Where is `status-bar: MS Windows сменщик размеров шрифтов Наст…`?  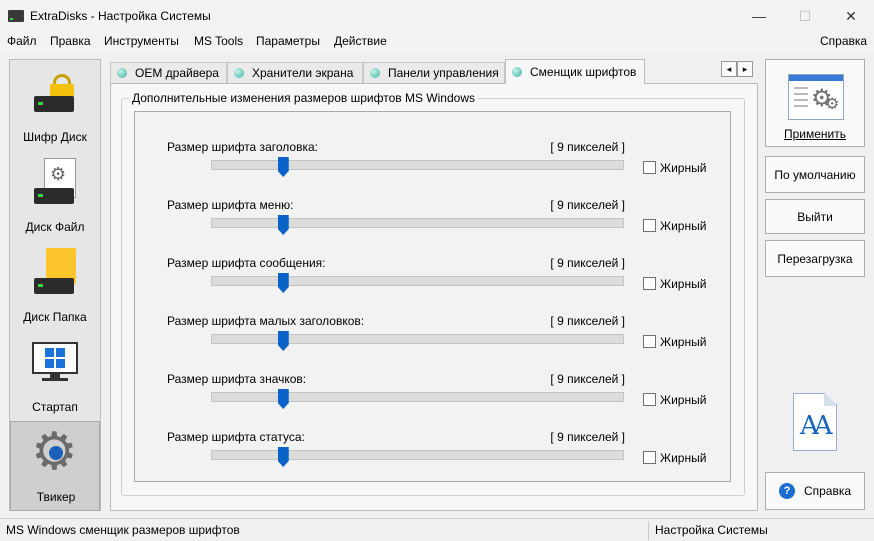
status-bar: MS Windows сменщик размеров шрифтов Наст… is located at coordinates (437, 529).